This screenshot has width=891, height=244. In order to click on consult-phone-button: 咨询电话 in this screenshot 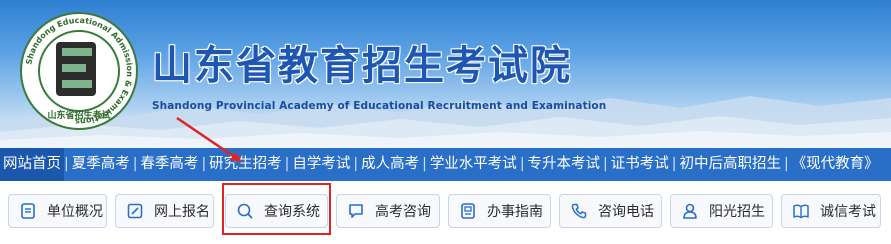, I will do `click(610, 211)`.